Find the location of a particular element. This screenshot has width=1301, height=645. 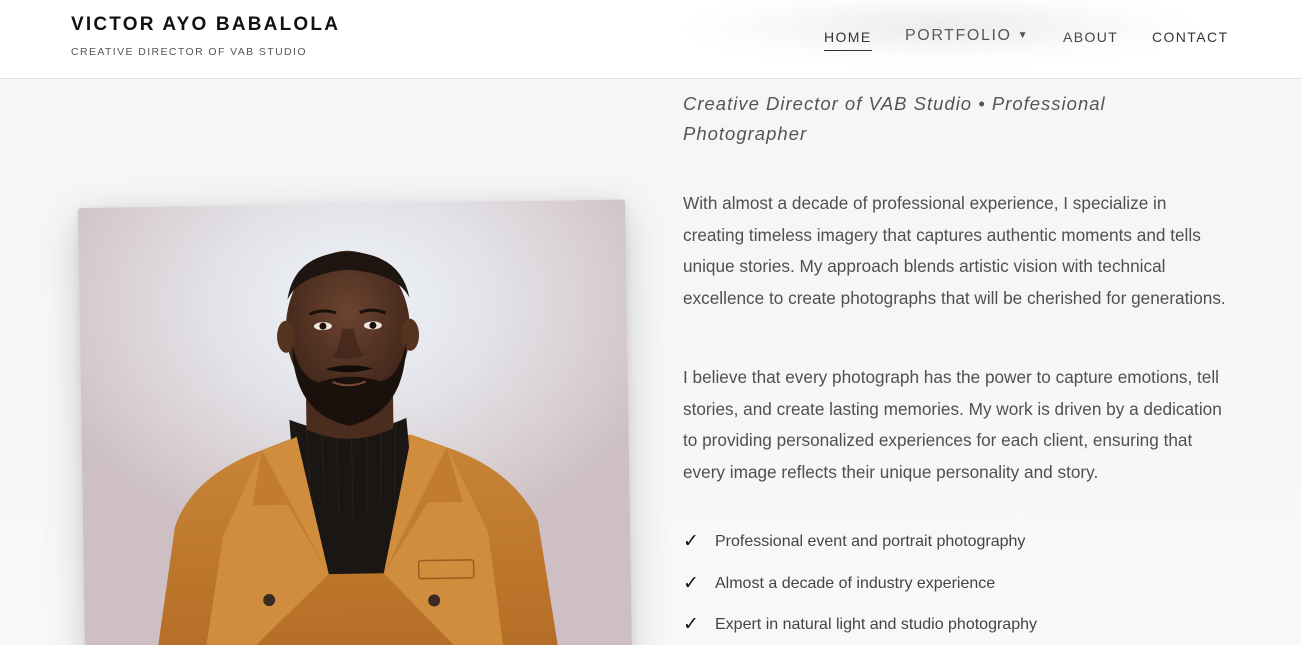

nav-portfolio-label: PORTFOLIO is located at coordinates (958, 35).